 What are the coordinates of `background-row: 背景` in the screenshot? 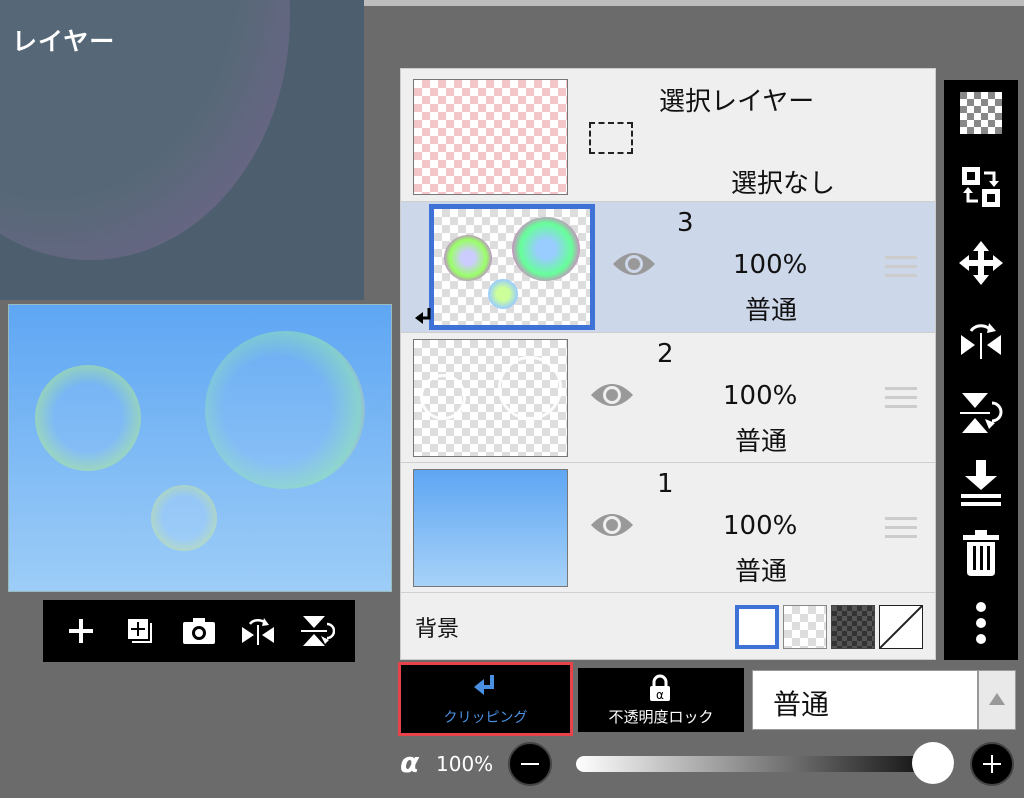 It's located at (668, 626).